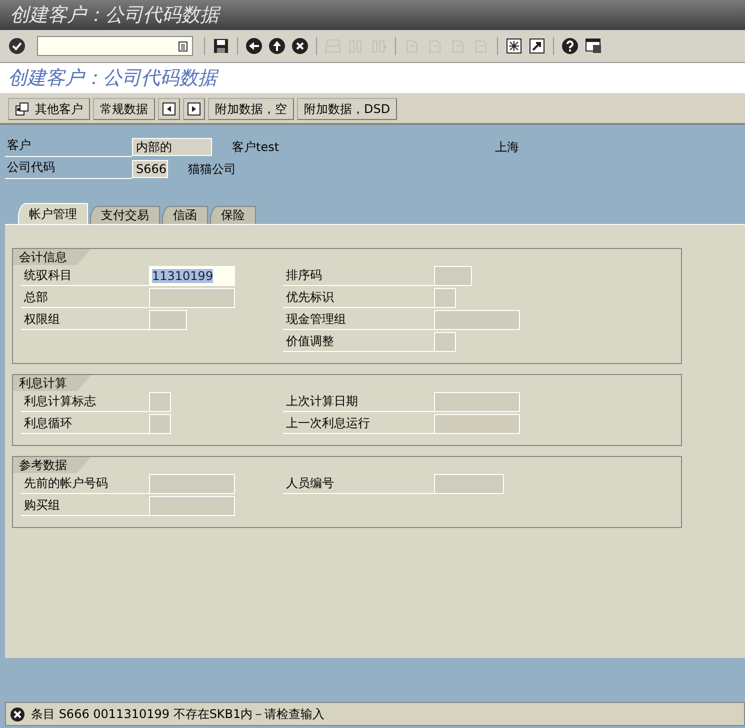  What do you see at coordinates (256, 147) in the screenshot?
I see `description-text: 客户test` at bounding box center [256, 147].